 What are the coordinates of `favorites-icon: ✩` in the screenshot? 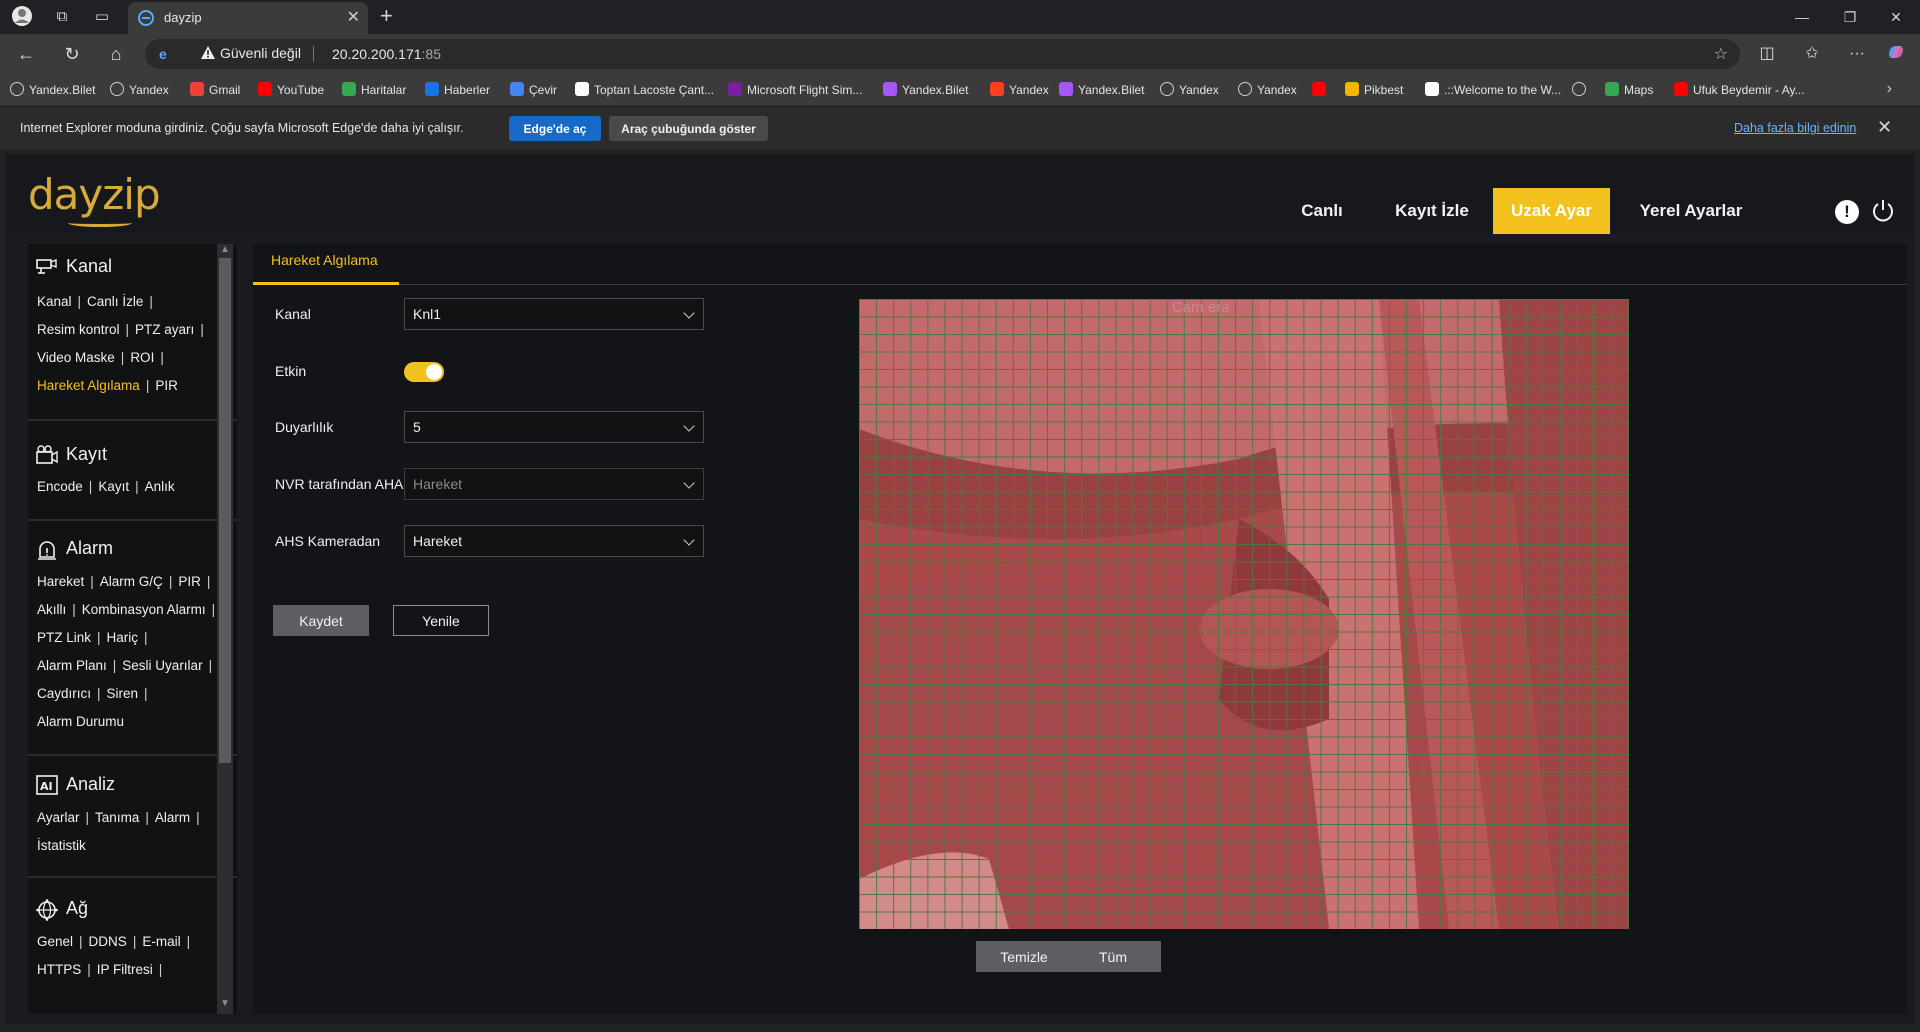 It's located at (1812, 54).